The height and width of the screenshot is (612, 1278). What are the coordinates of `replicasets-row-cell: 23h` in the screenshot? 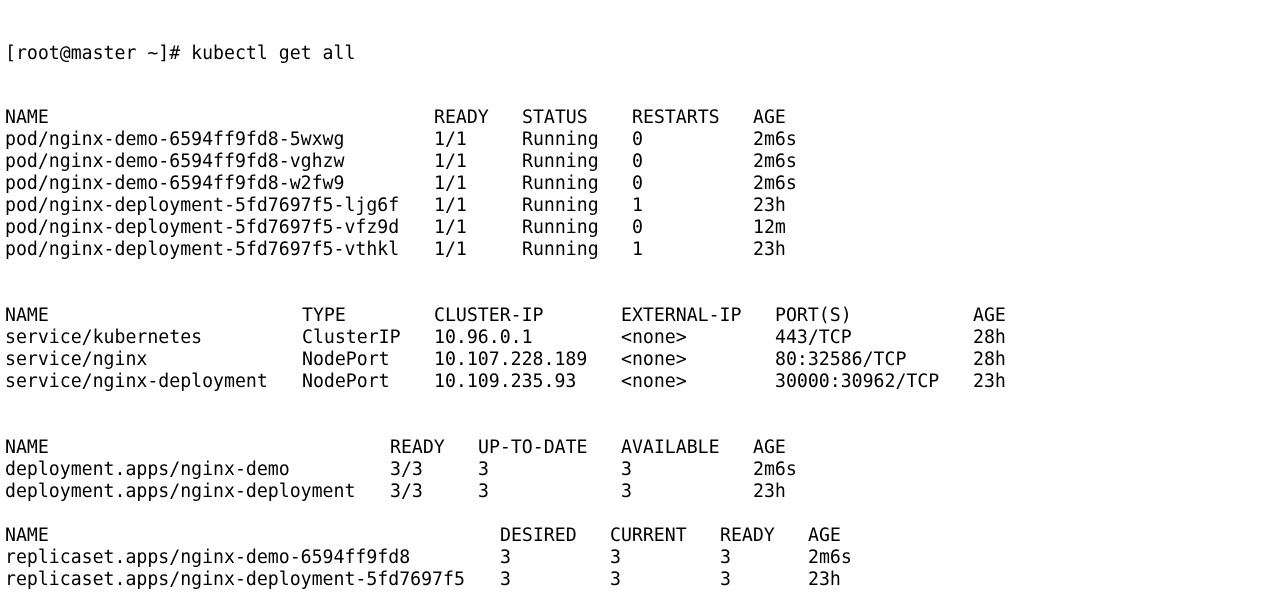 It's located at (824, 579).